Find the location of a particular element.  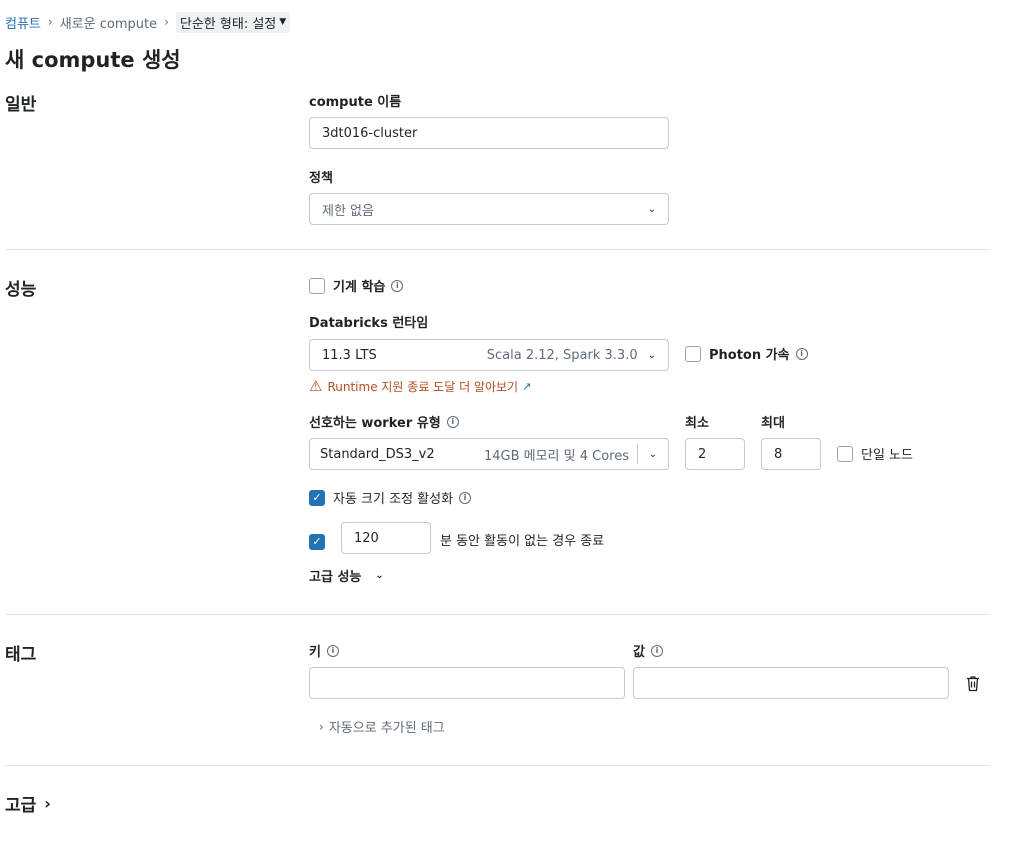

max-workers-input: 8 is located at coordinates (791, 454).